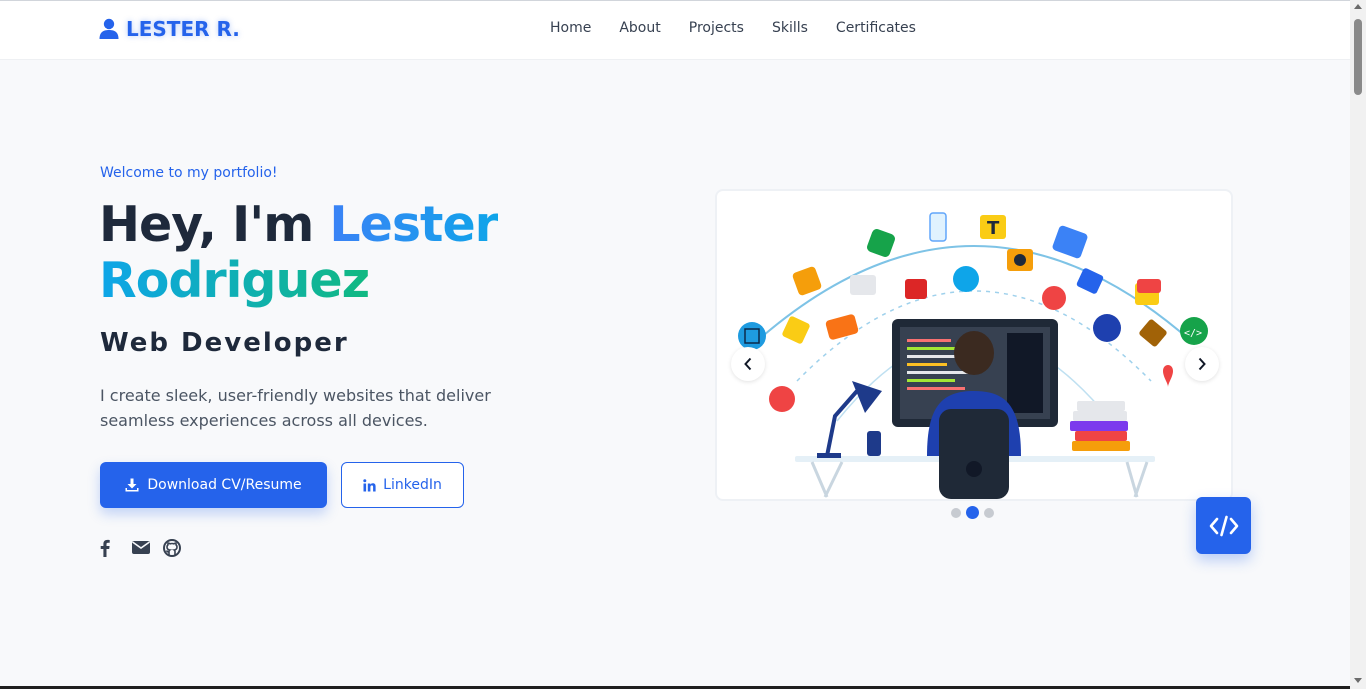  Describe the element at coordinates (109, 548) in the screenshot. I see `facebook-icon` at that location.